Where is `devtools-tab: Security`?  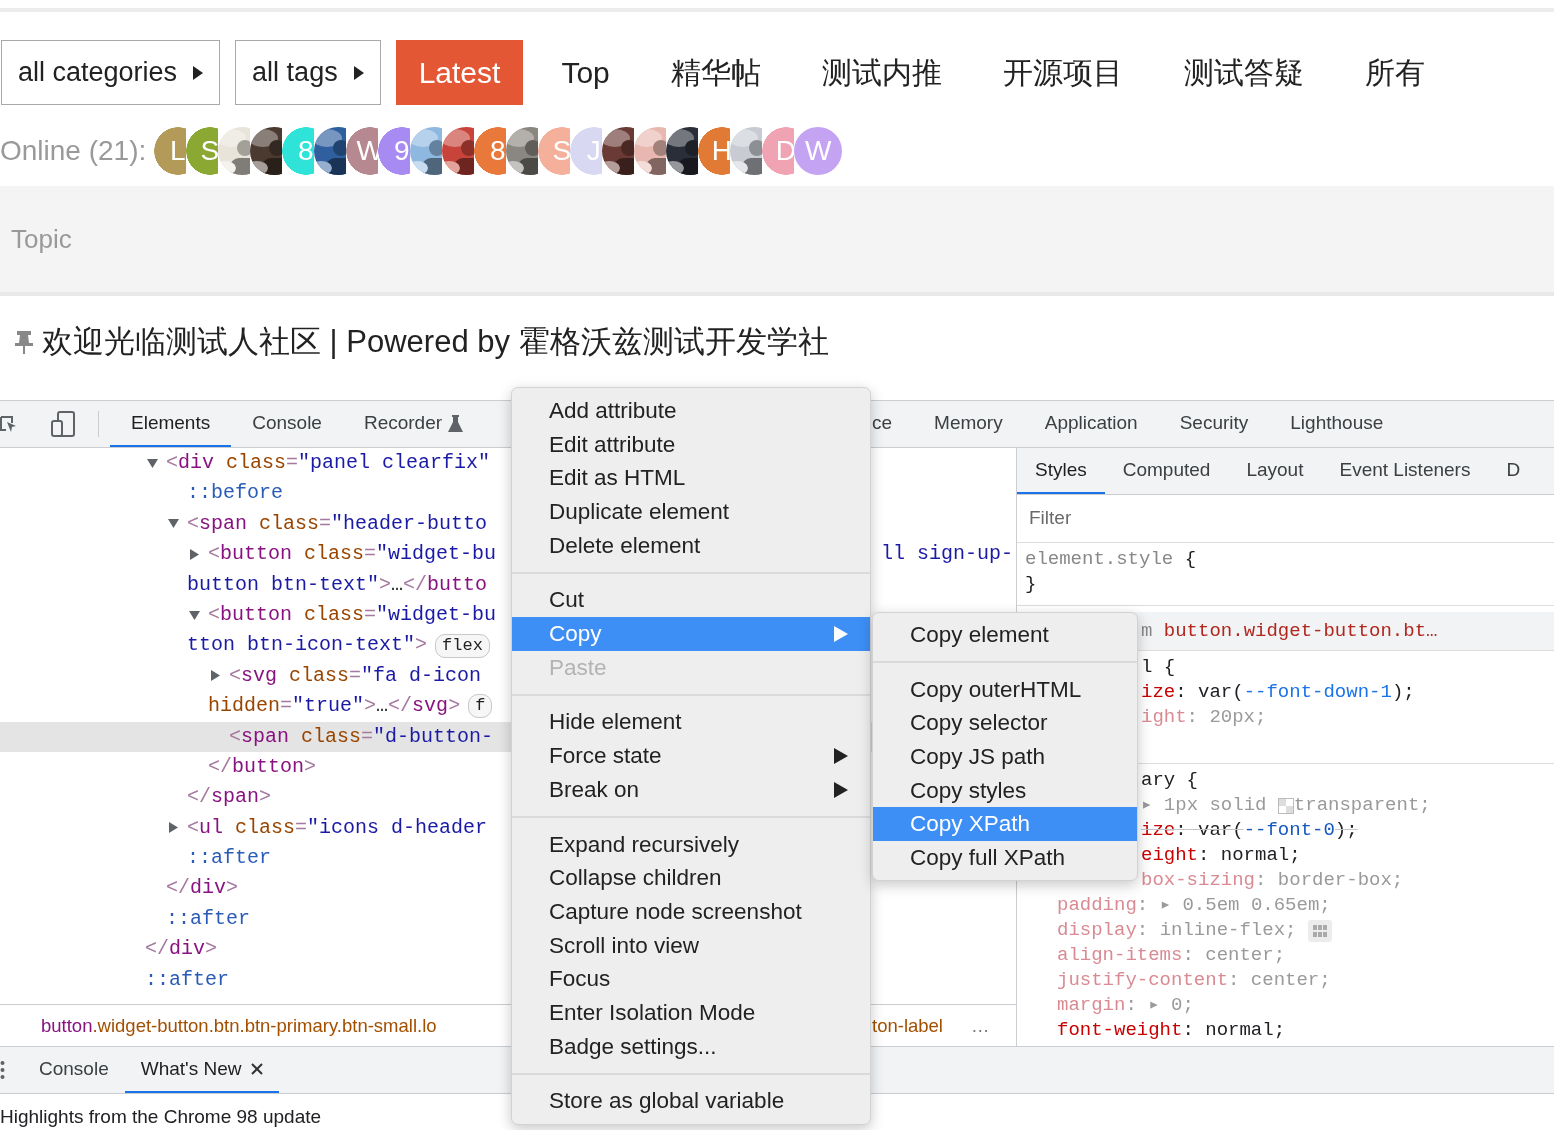
devtools-tab: Security is located at coordinates (1214, 424).